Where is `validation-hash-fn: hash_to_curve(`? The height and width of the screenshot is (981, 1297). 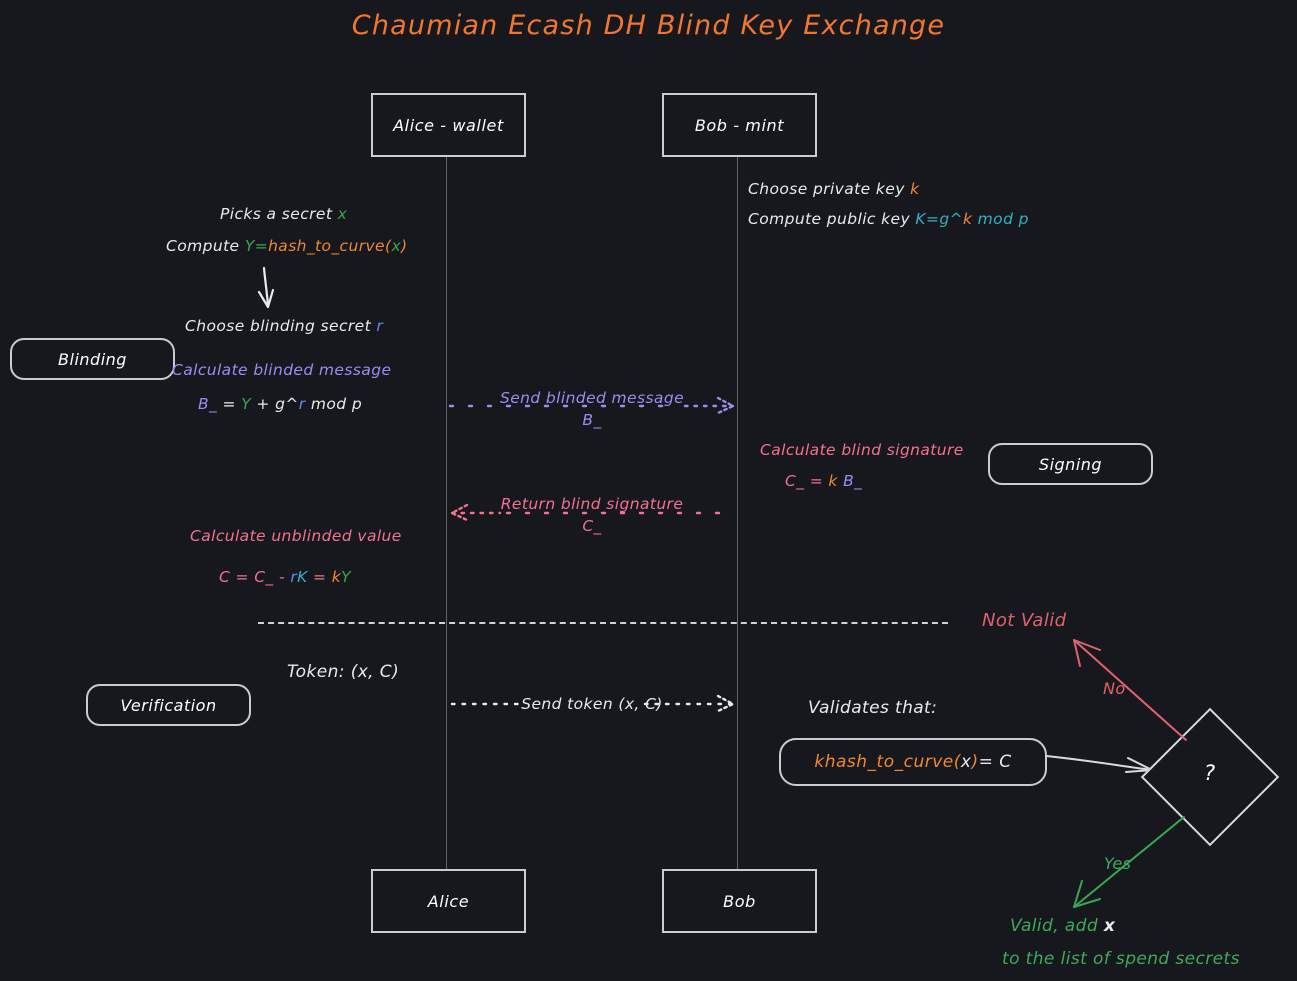
validation-hash-fn: hash_to_curve( is located at coordinates (892, 762).